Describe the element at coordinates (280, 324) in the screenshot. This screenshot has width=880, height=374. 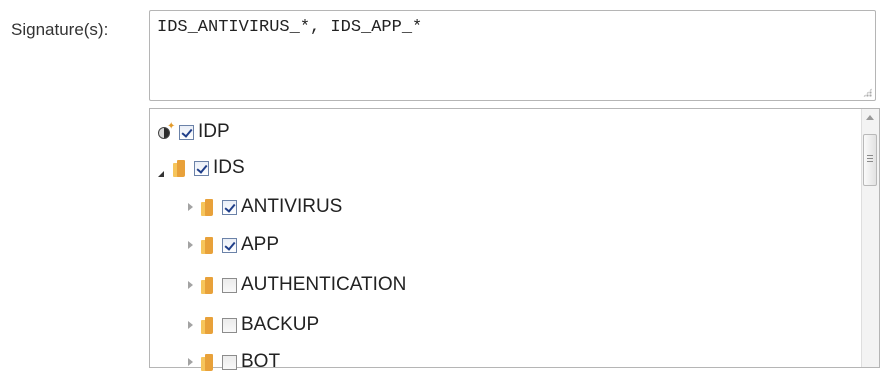
I see `tree-label-backup: BACKUP` at that location.